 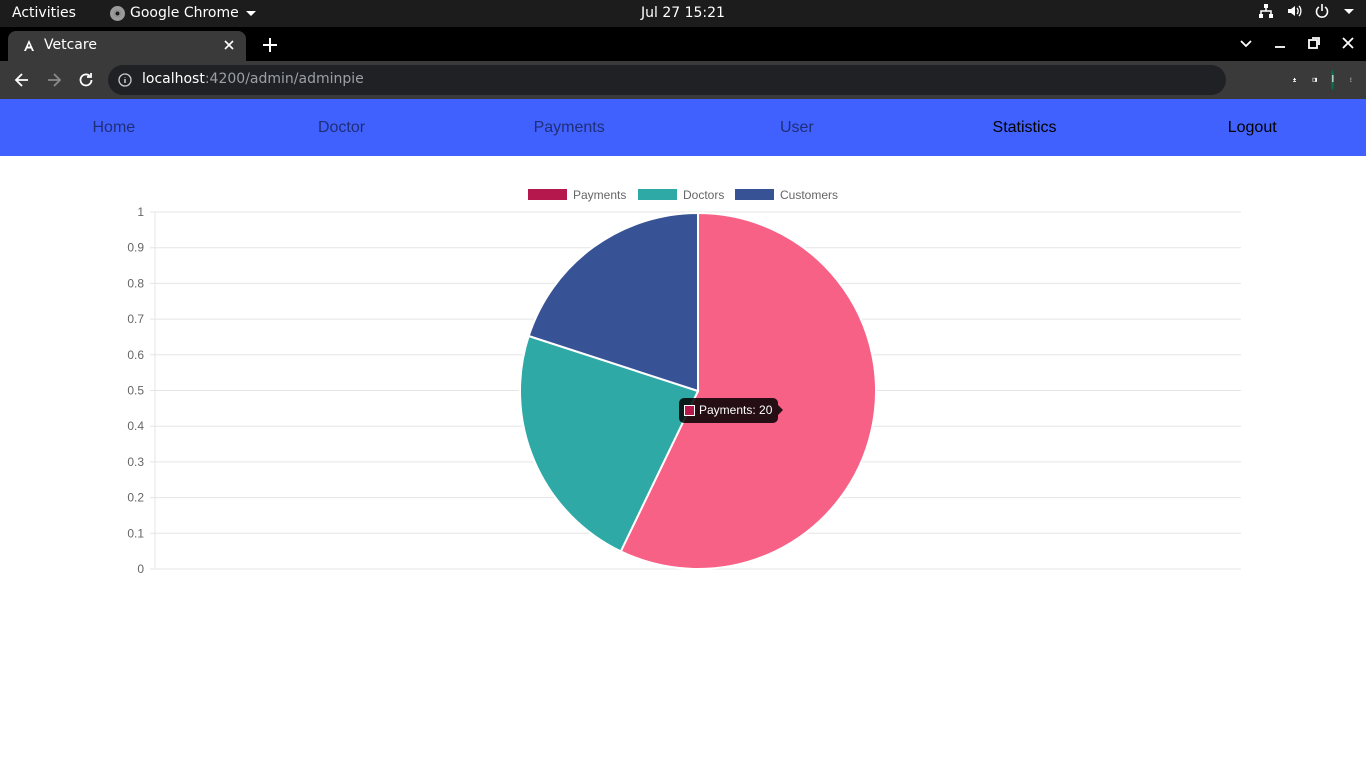 I want to click on nav-statistics: Statistics, so click(x=1025, y=127).